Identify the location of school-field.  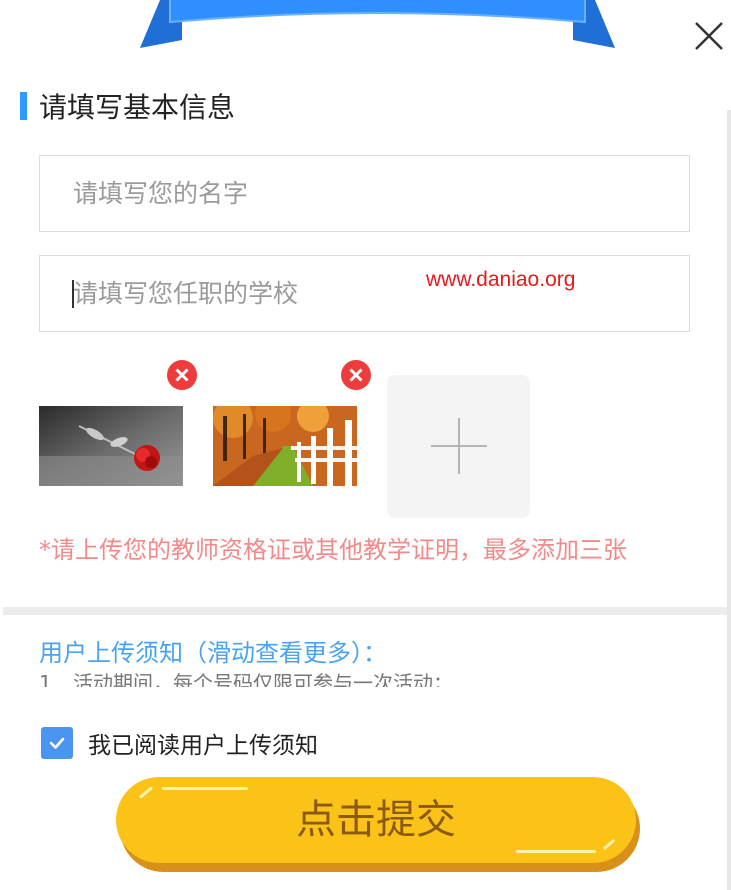
(364, 293).